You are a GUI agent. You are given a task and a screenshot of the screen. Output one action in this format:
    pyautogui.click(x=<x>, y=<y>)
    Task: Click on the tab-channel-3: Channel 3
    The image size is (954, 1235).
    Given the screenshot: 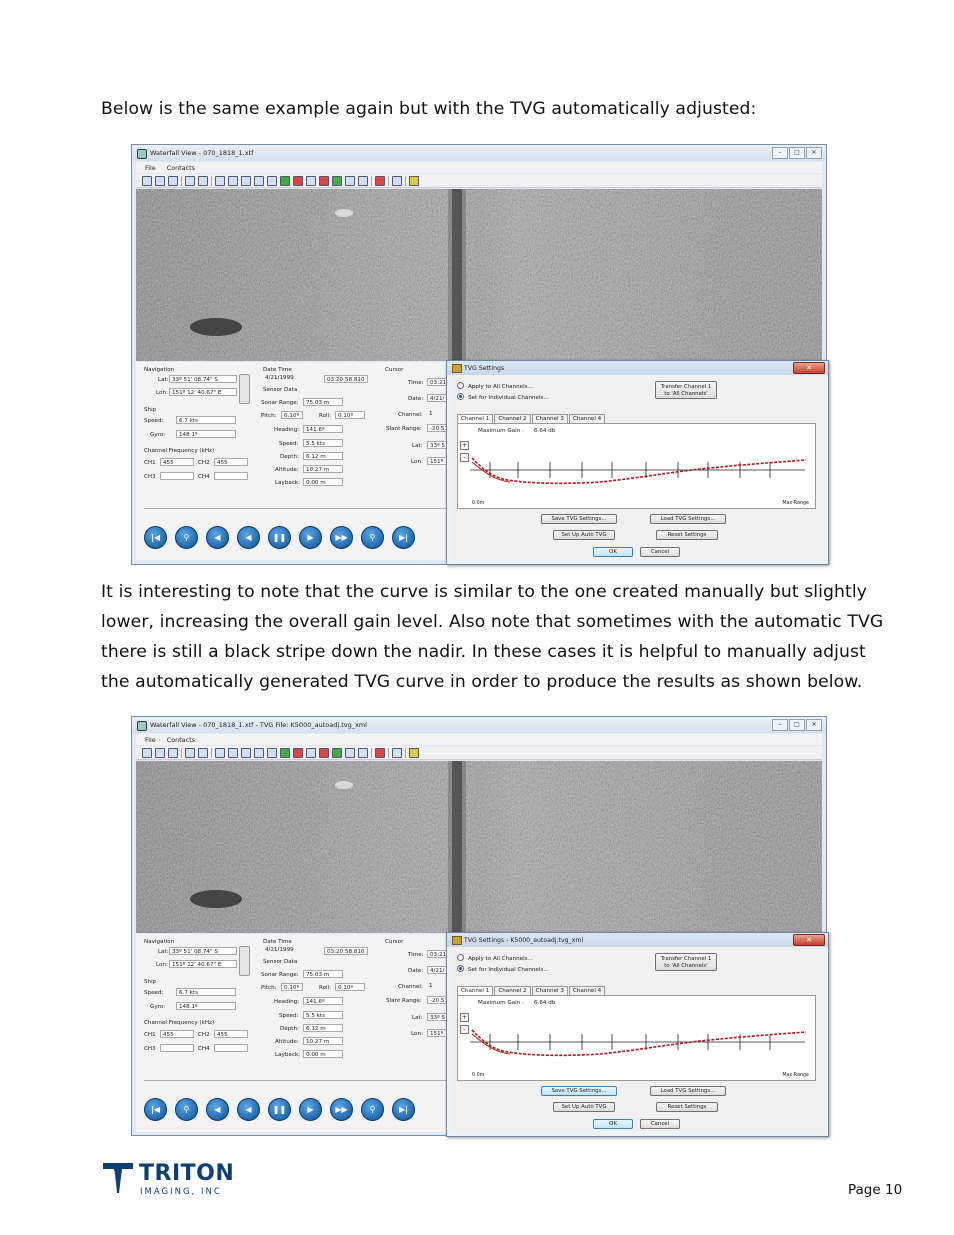 What is the action you would take?
    pyautogui.click(x=549, y=990)
    